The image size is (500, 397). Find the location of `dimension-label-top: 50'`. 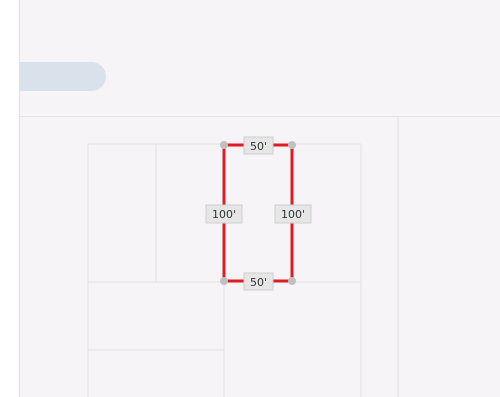

dimension-label-top: 50' is located at coordinates (258, 145).